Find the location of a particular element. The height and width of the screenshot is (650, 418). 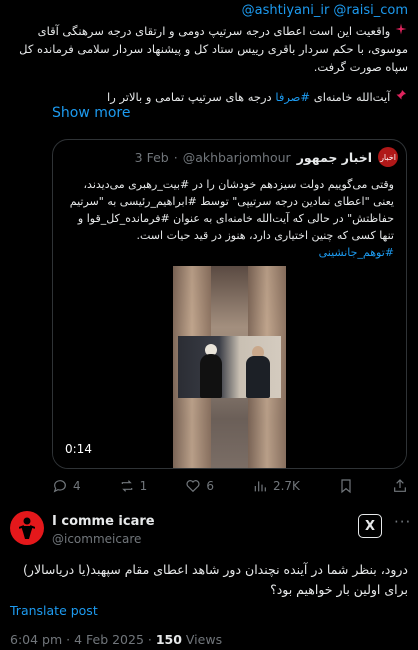

share-action is located at coordinates (400, 486).